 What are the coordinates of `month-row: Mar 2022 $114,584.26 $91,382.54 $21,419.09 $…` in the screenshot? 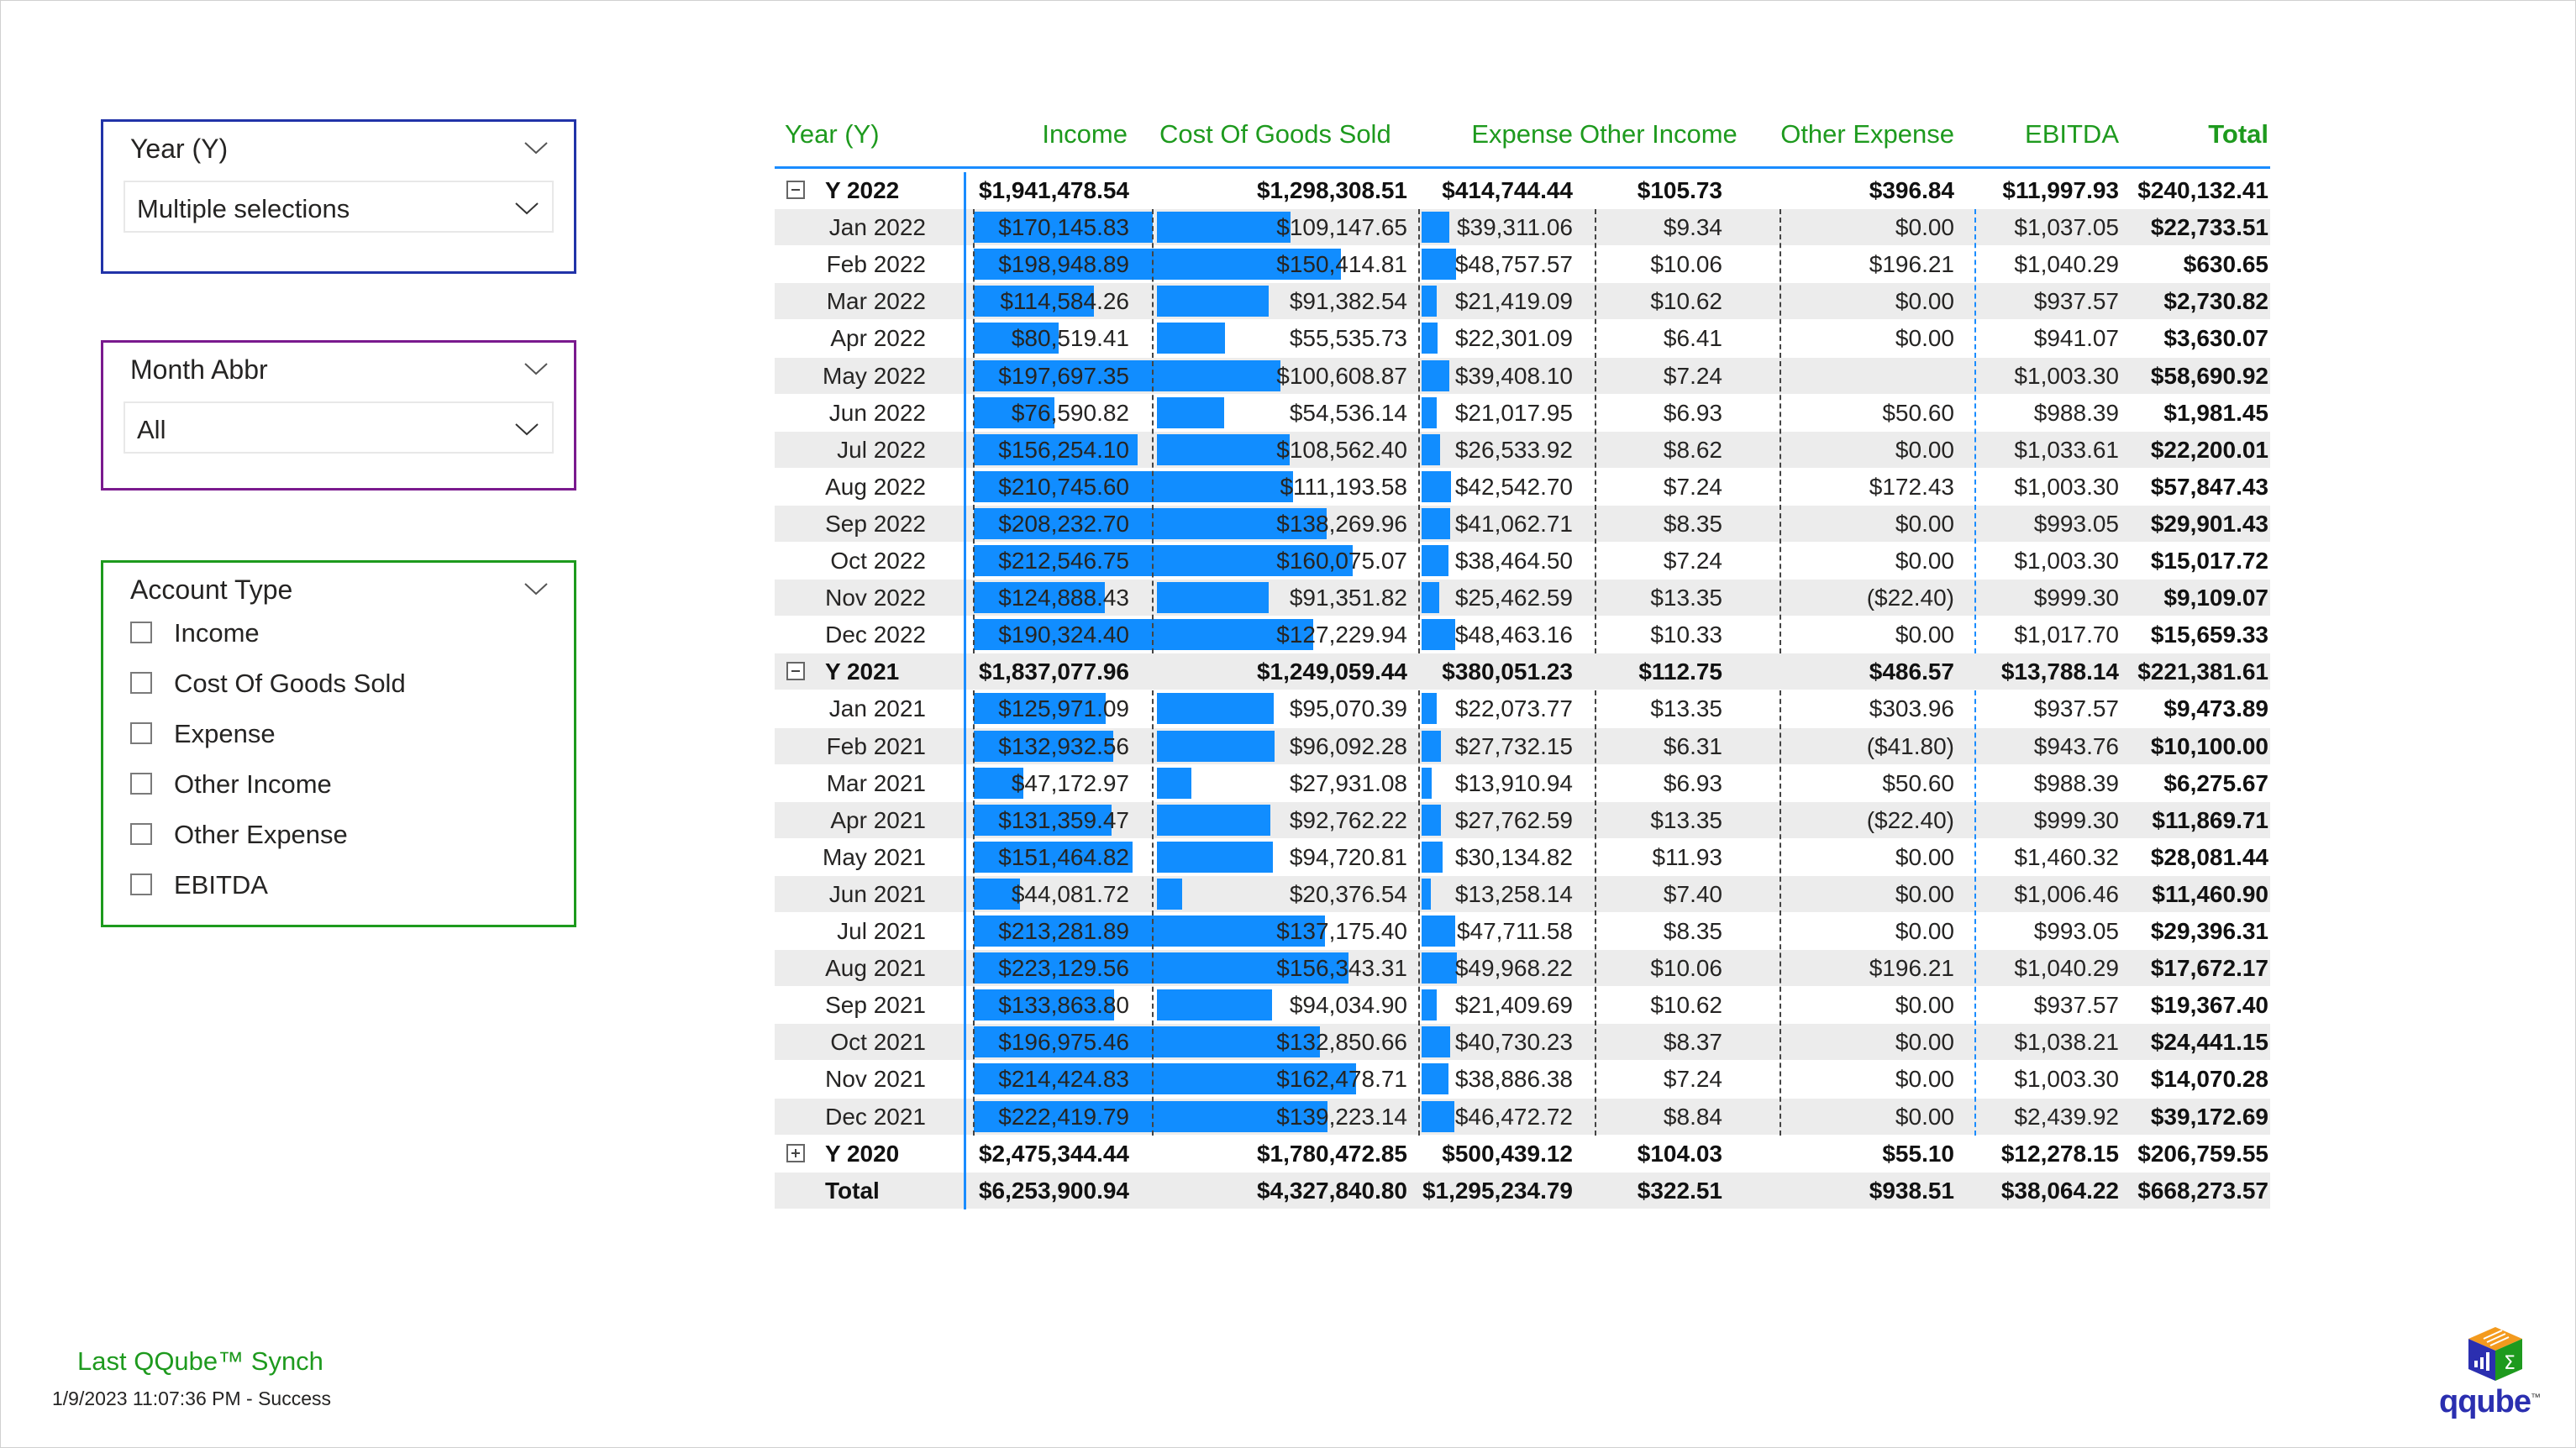 It's located at (1522, 301).